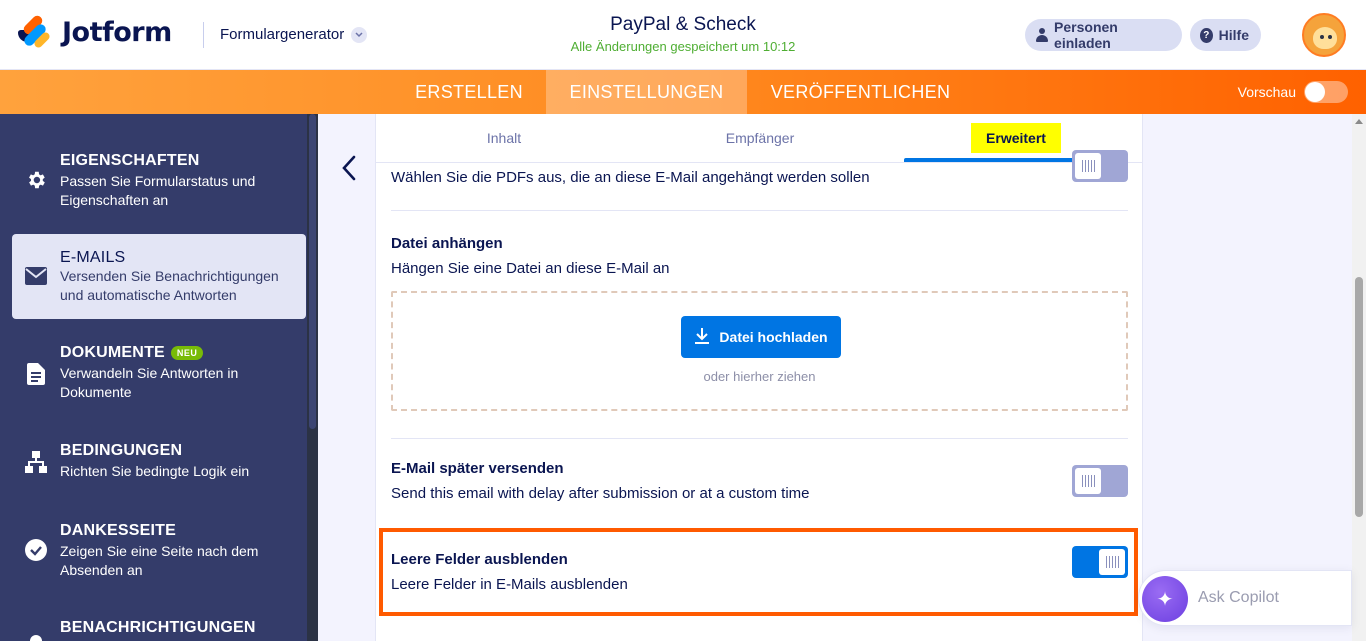 The height and width of the screenshot is (641, 1366). I want to click on drop-hint: oder hierher ziehen, so click(759, 376).